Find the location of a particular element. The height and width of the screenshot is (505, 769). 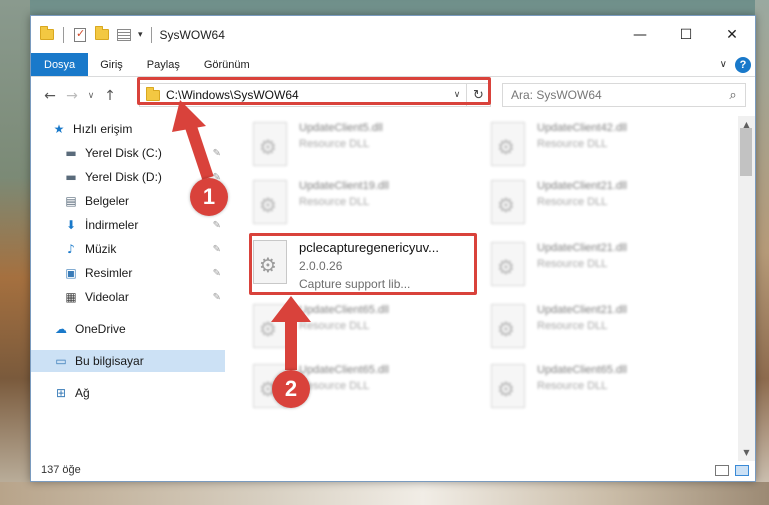

folder-icon is located at coordinates (47, 34).